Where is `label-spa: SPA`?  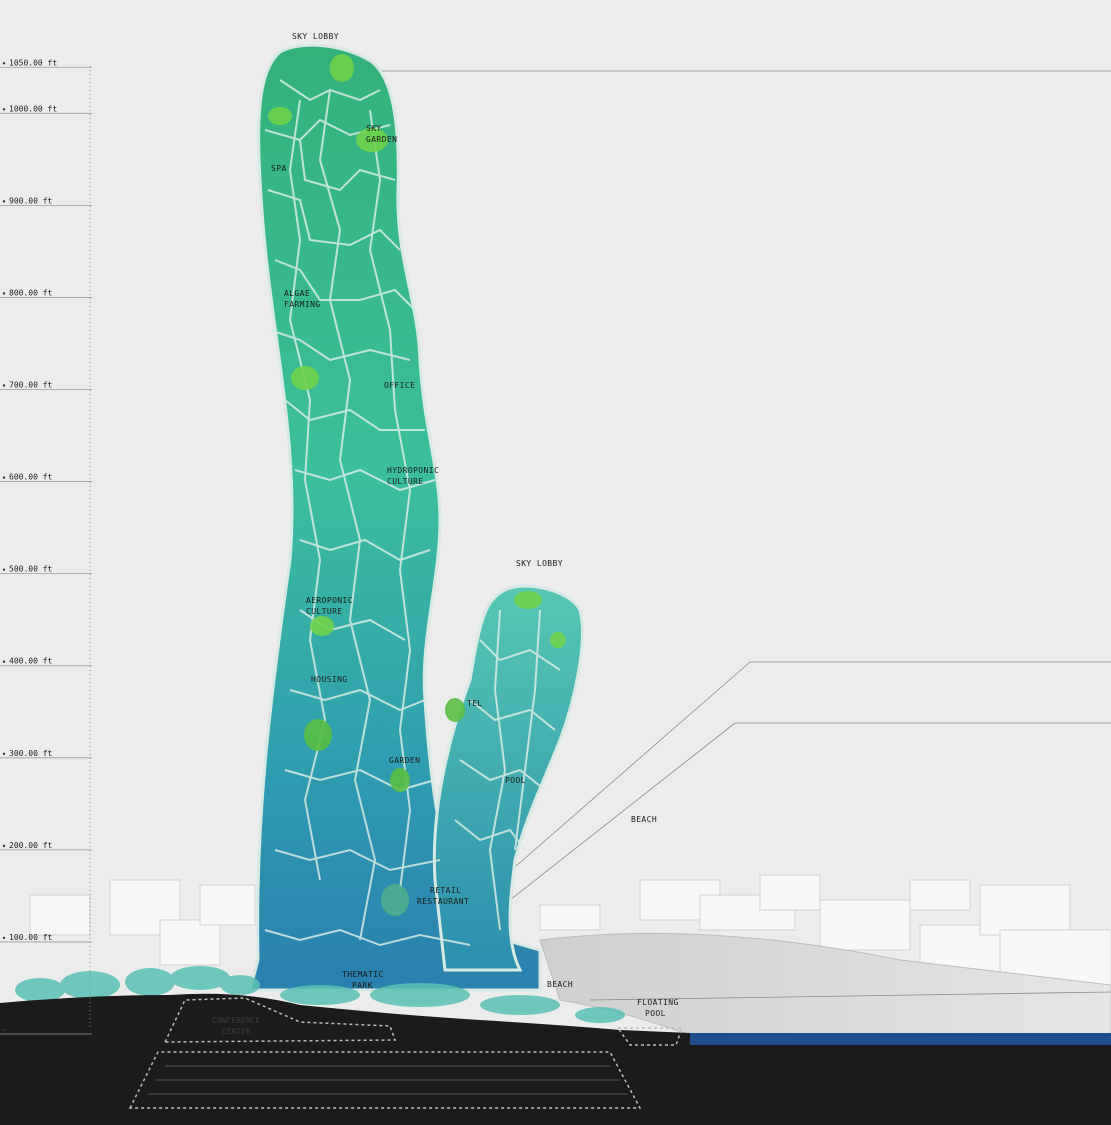 label-spa: SPA is located at coordinates (279, 168).